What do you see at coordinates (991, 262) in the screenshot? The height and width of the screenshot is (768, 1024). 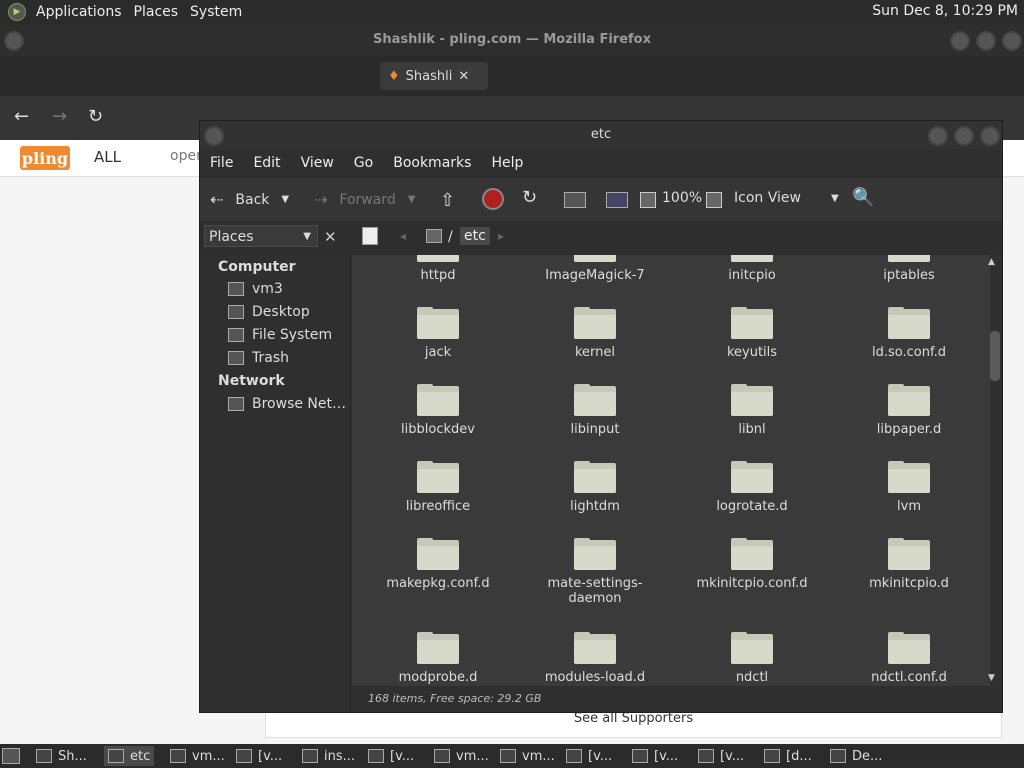 I see `scroll-up-icon: ▲` at bounding box center [991, 262].